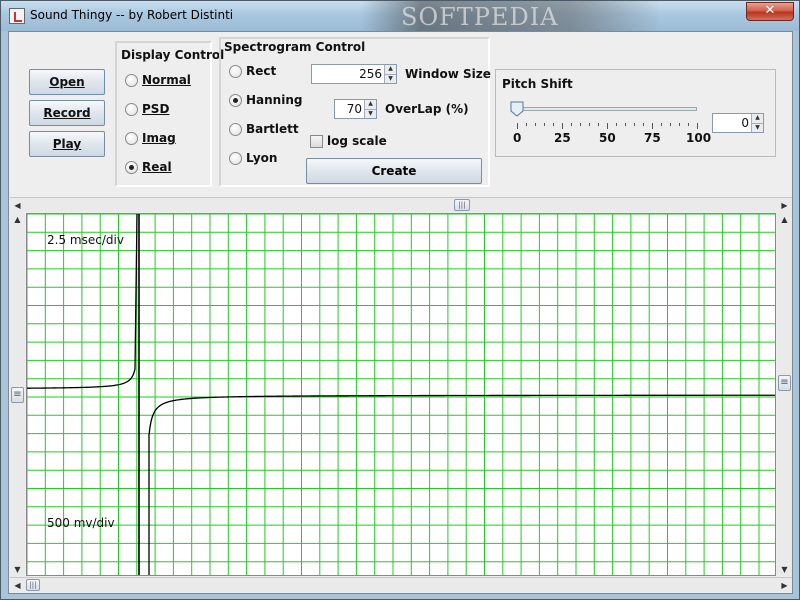 The height and width of the screenshot is (600, 800). Describe the element at coordinates (17, 16) in the screenshot. I see `app-icon` at that location.